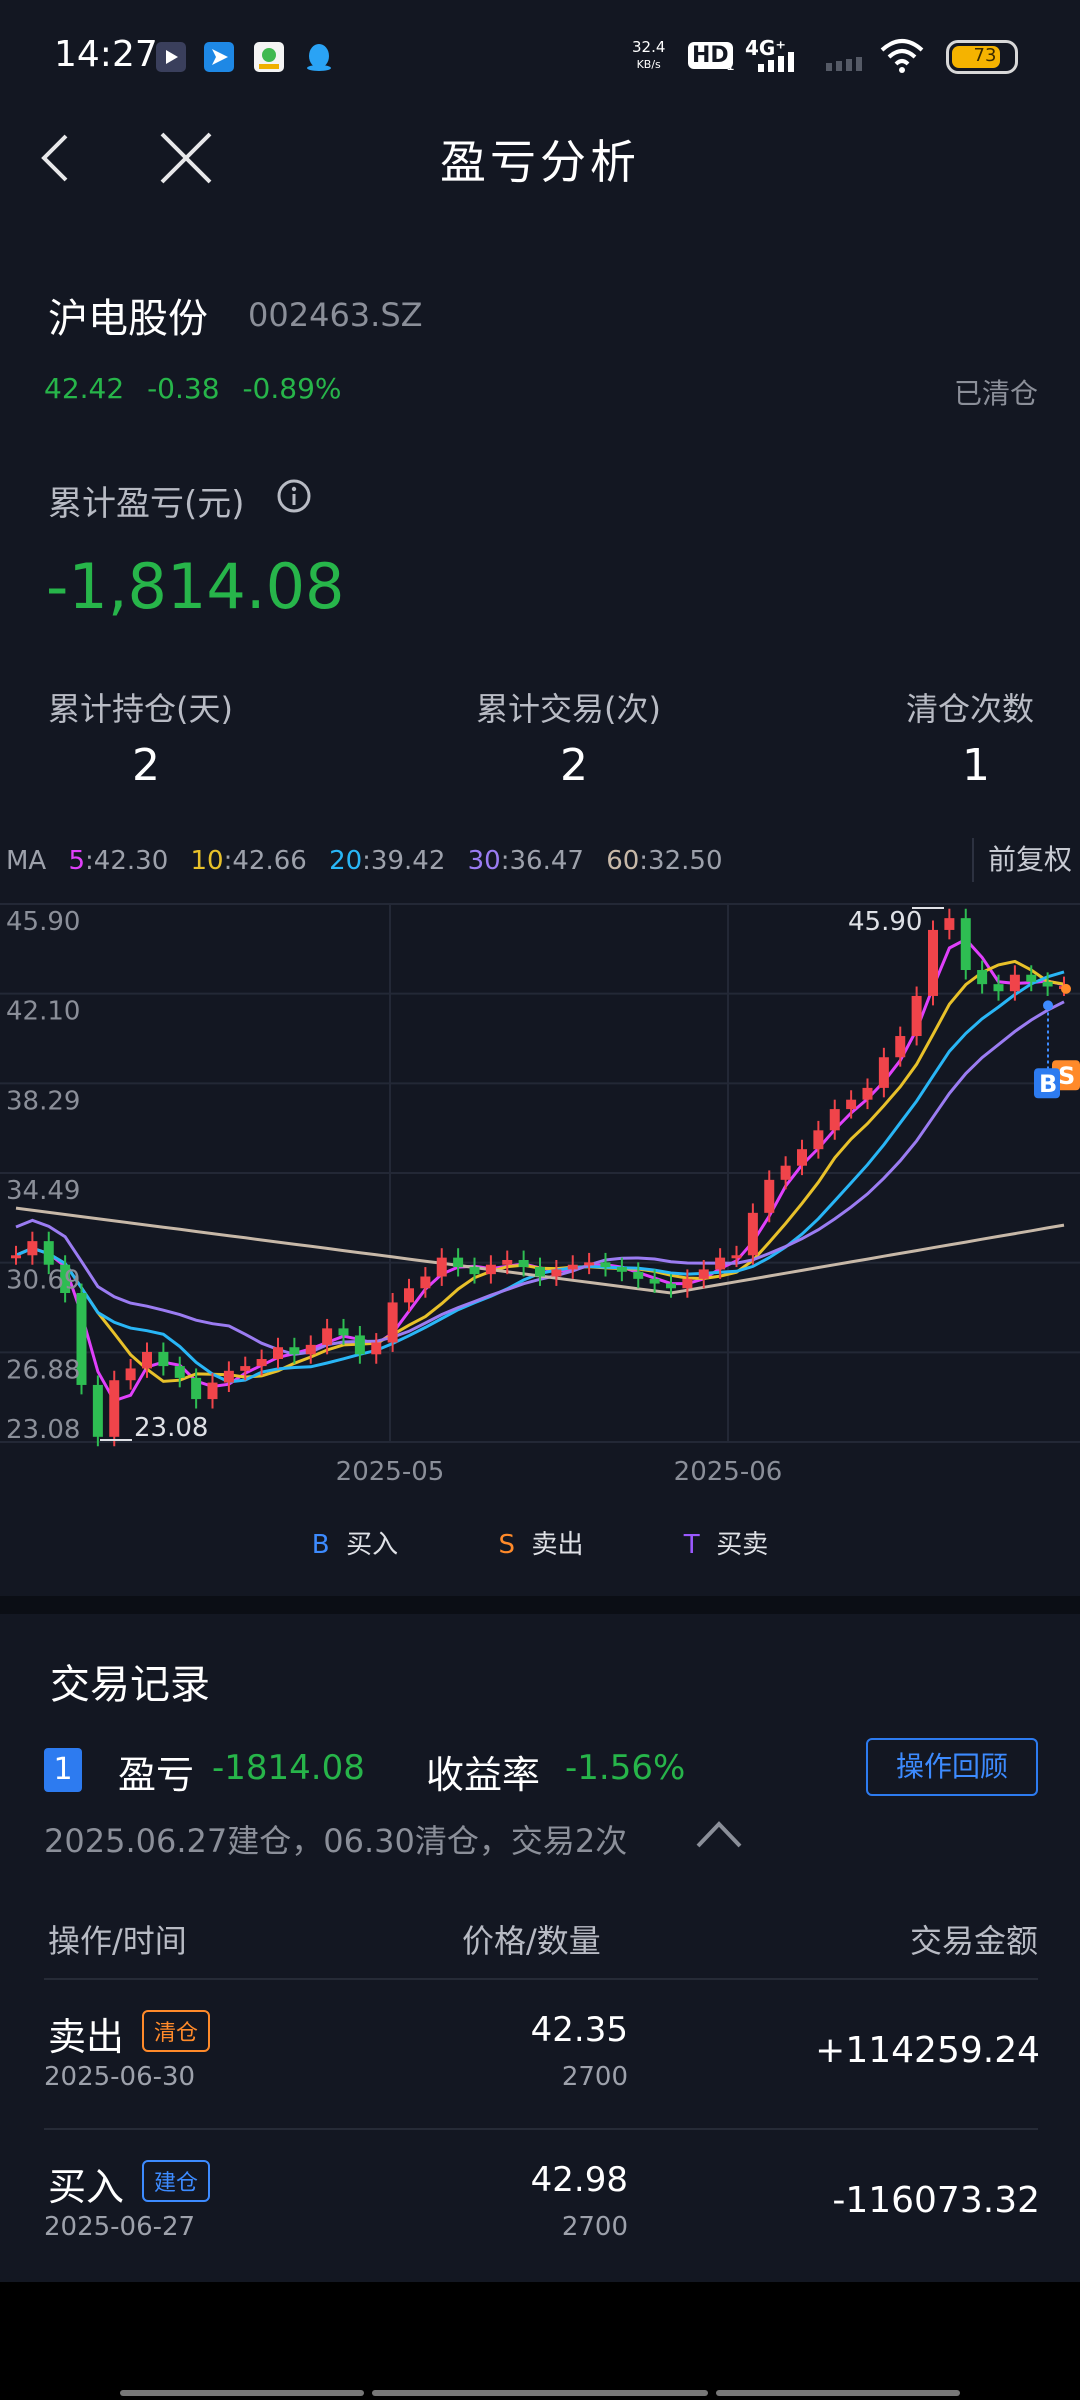 Image resolution: width=1080 pixels, height=2400 pixels. What do you see at coordinates (970, 709) in the screenshot?
I see `stat-label-clears: 清仓次数` at bounding box center [970, 709].